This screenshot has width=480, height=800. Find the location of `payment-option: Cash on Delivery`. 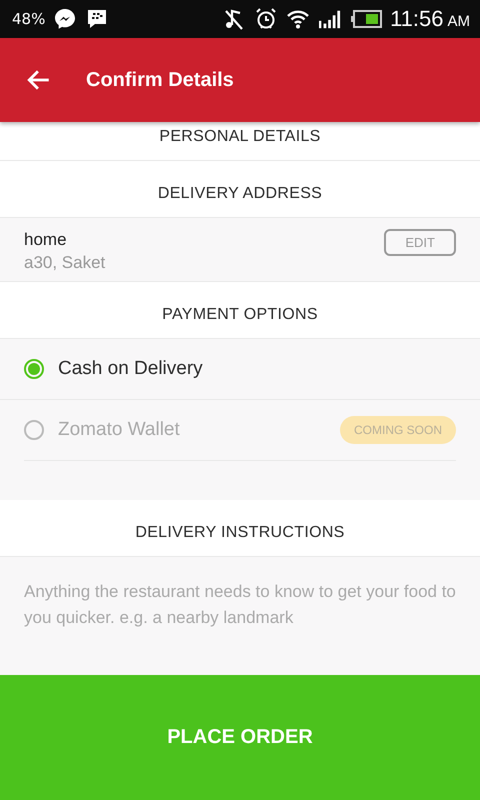

payment-option: Cash on Delivery is located at coordinates (240, 369).